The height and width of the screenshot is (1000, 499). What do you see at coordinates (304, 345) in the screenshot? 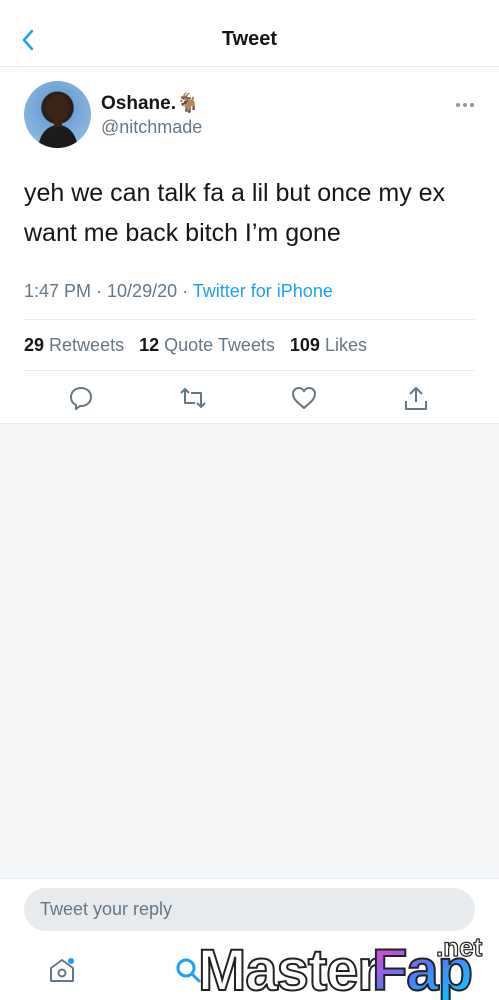
I see `likes-count: 109` at bounding box center [304, 345].